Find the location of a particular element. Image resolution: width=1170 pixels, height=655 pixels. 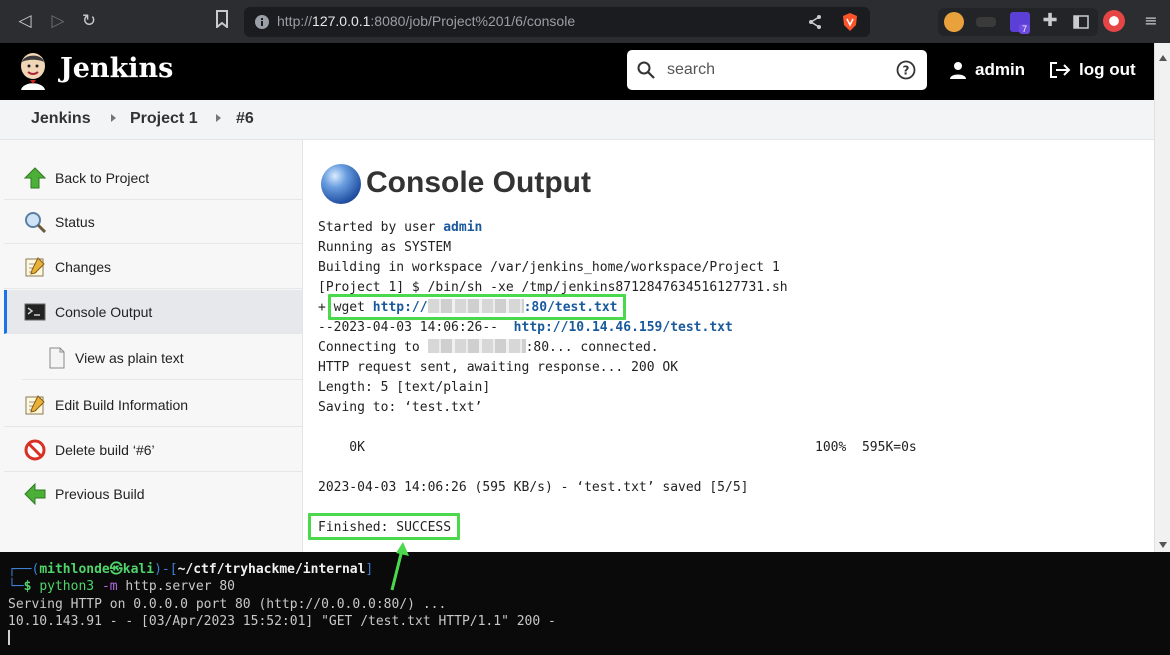

brave-shield-icon is located at coordinates (850, 22).